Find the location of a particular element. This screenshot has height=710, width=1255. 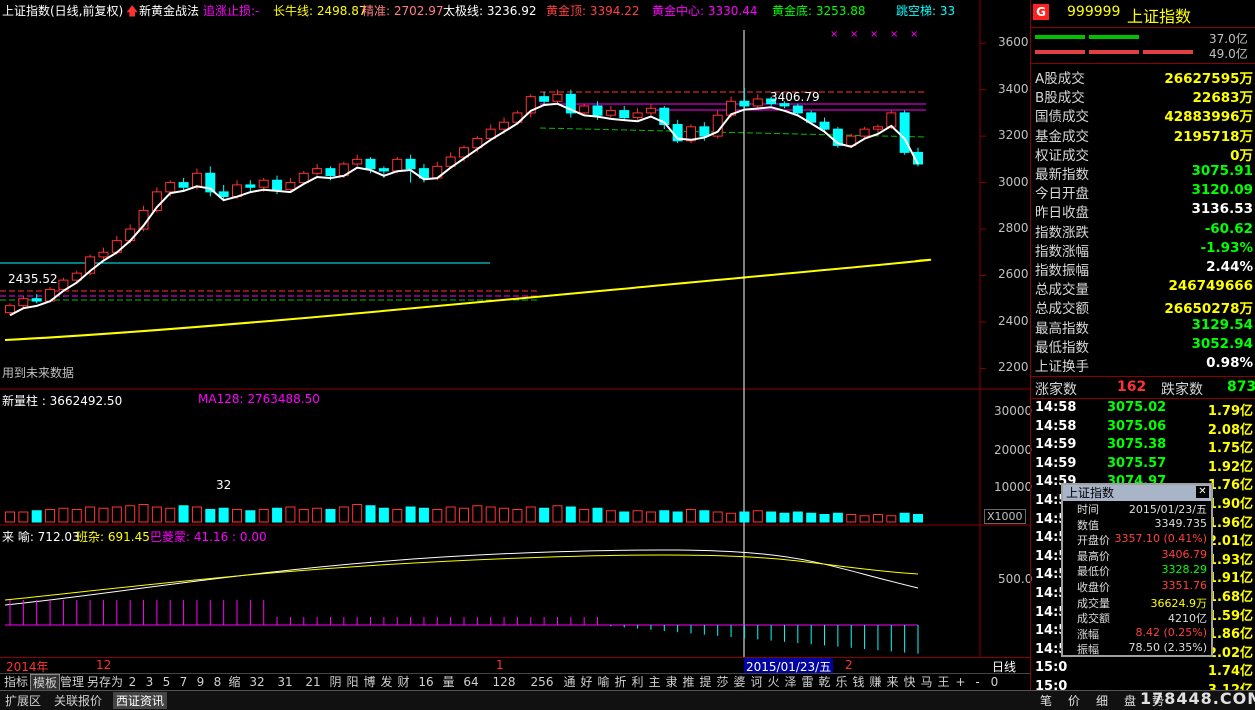

marker-x: × is located at coordinates (914, 34).